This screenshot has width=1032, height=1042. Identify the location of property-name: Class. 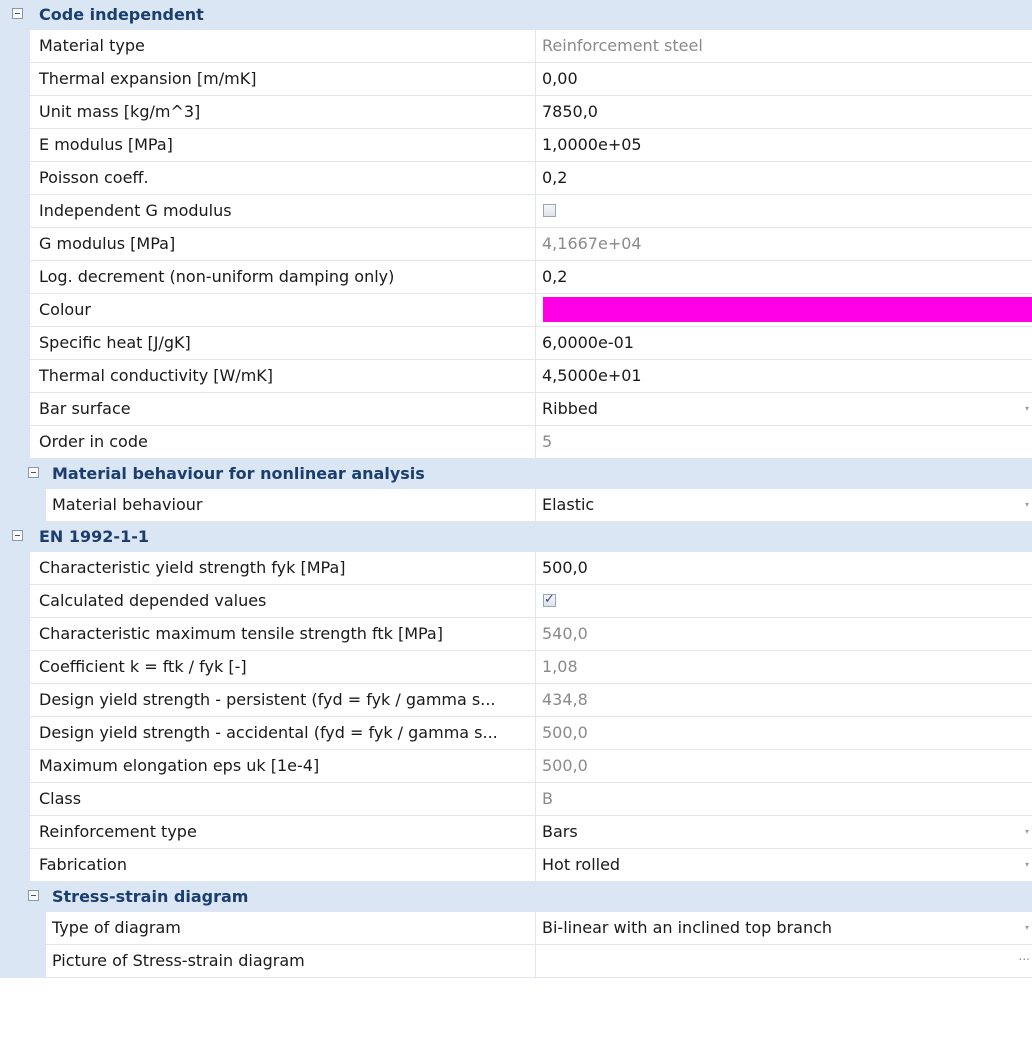
(60, 798).